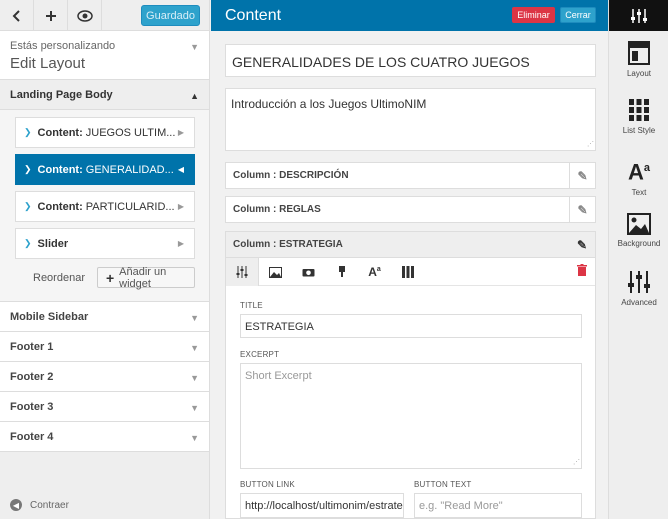  I want to click on section-footer-3: Footer 3 ▼, so click(104, 407).